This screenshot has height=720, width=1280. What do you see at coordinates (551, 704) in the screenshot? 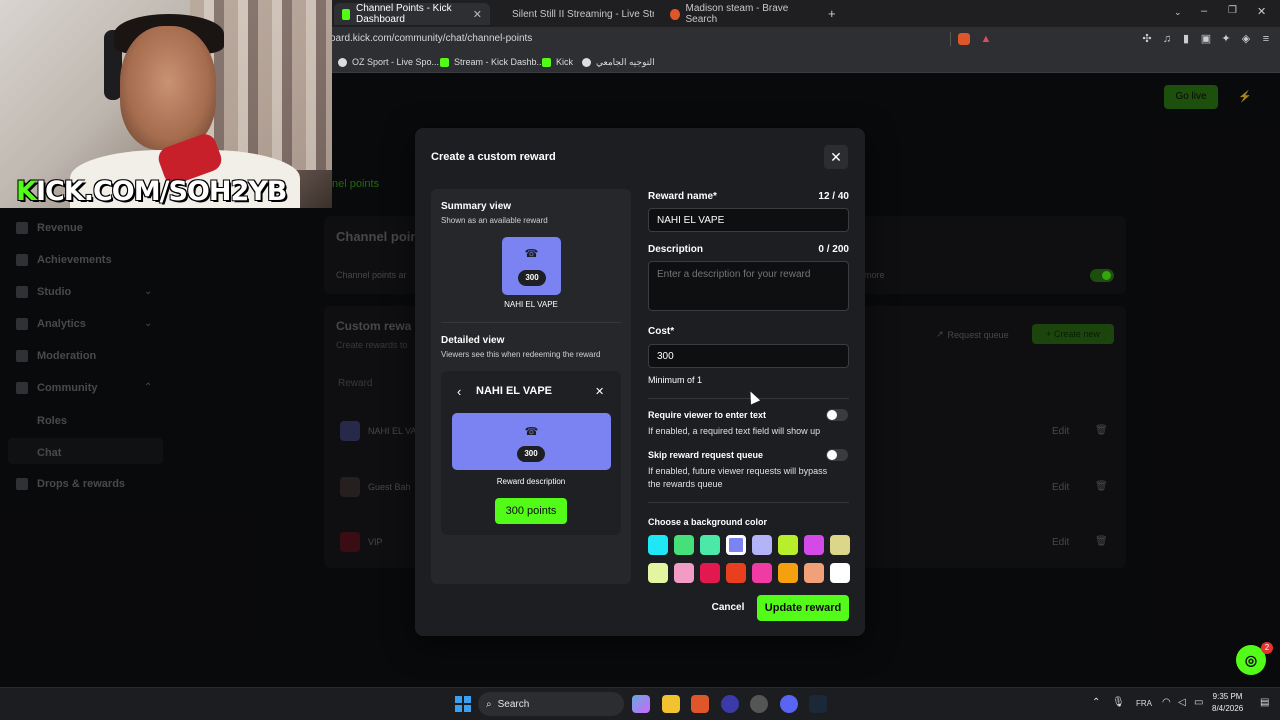
I see `taskbar-search: ⌕ Search` at bounding box center [551, 704].